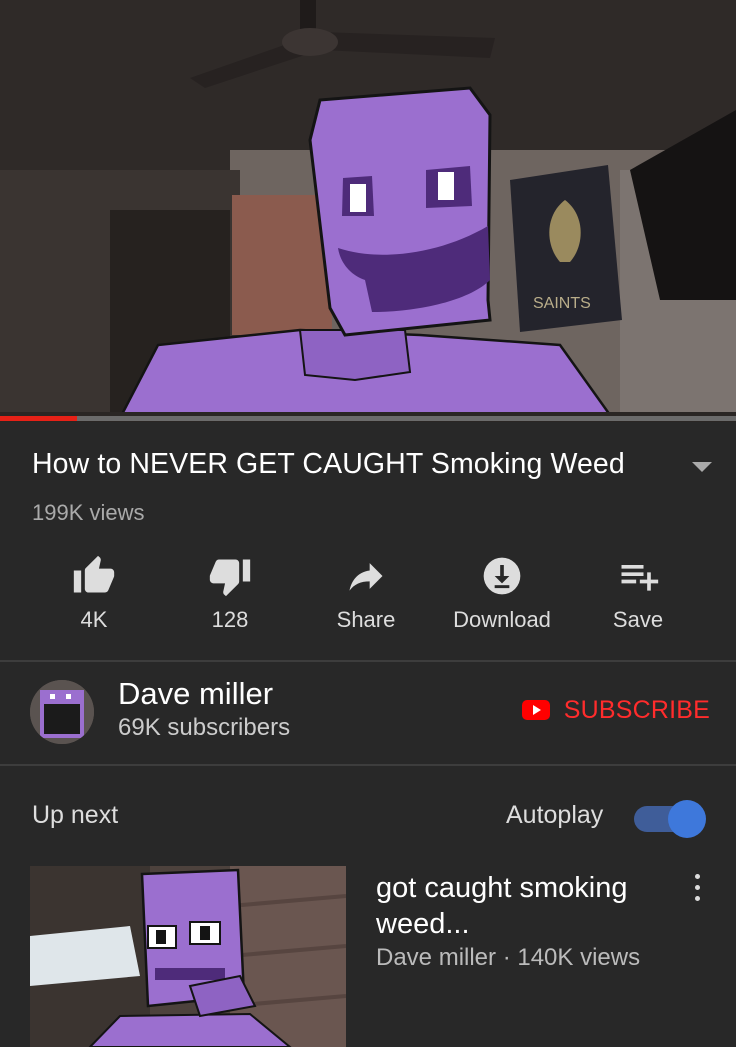 The height and width of the screenshot is (1047, 736). I want to click on video-title-row: How to NEVER GET CAUGHT Smoking Weed, so click(377, 468).